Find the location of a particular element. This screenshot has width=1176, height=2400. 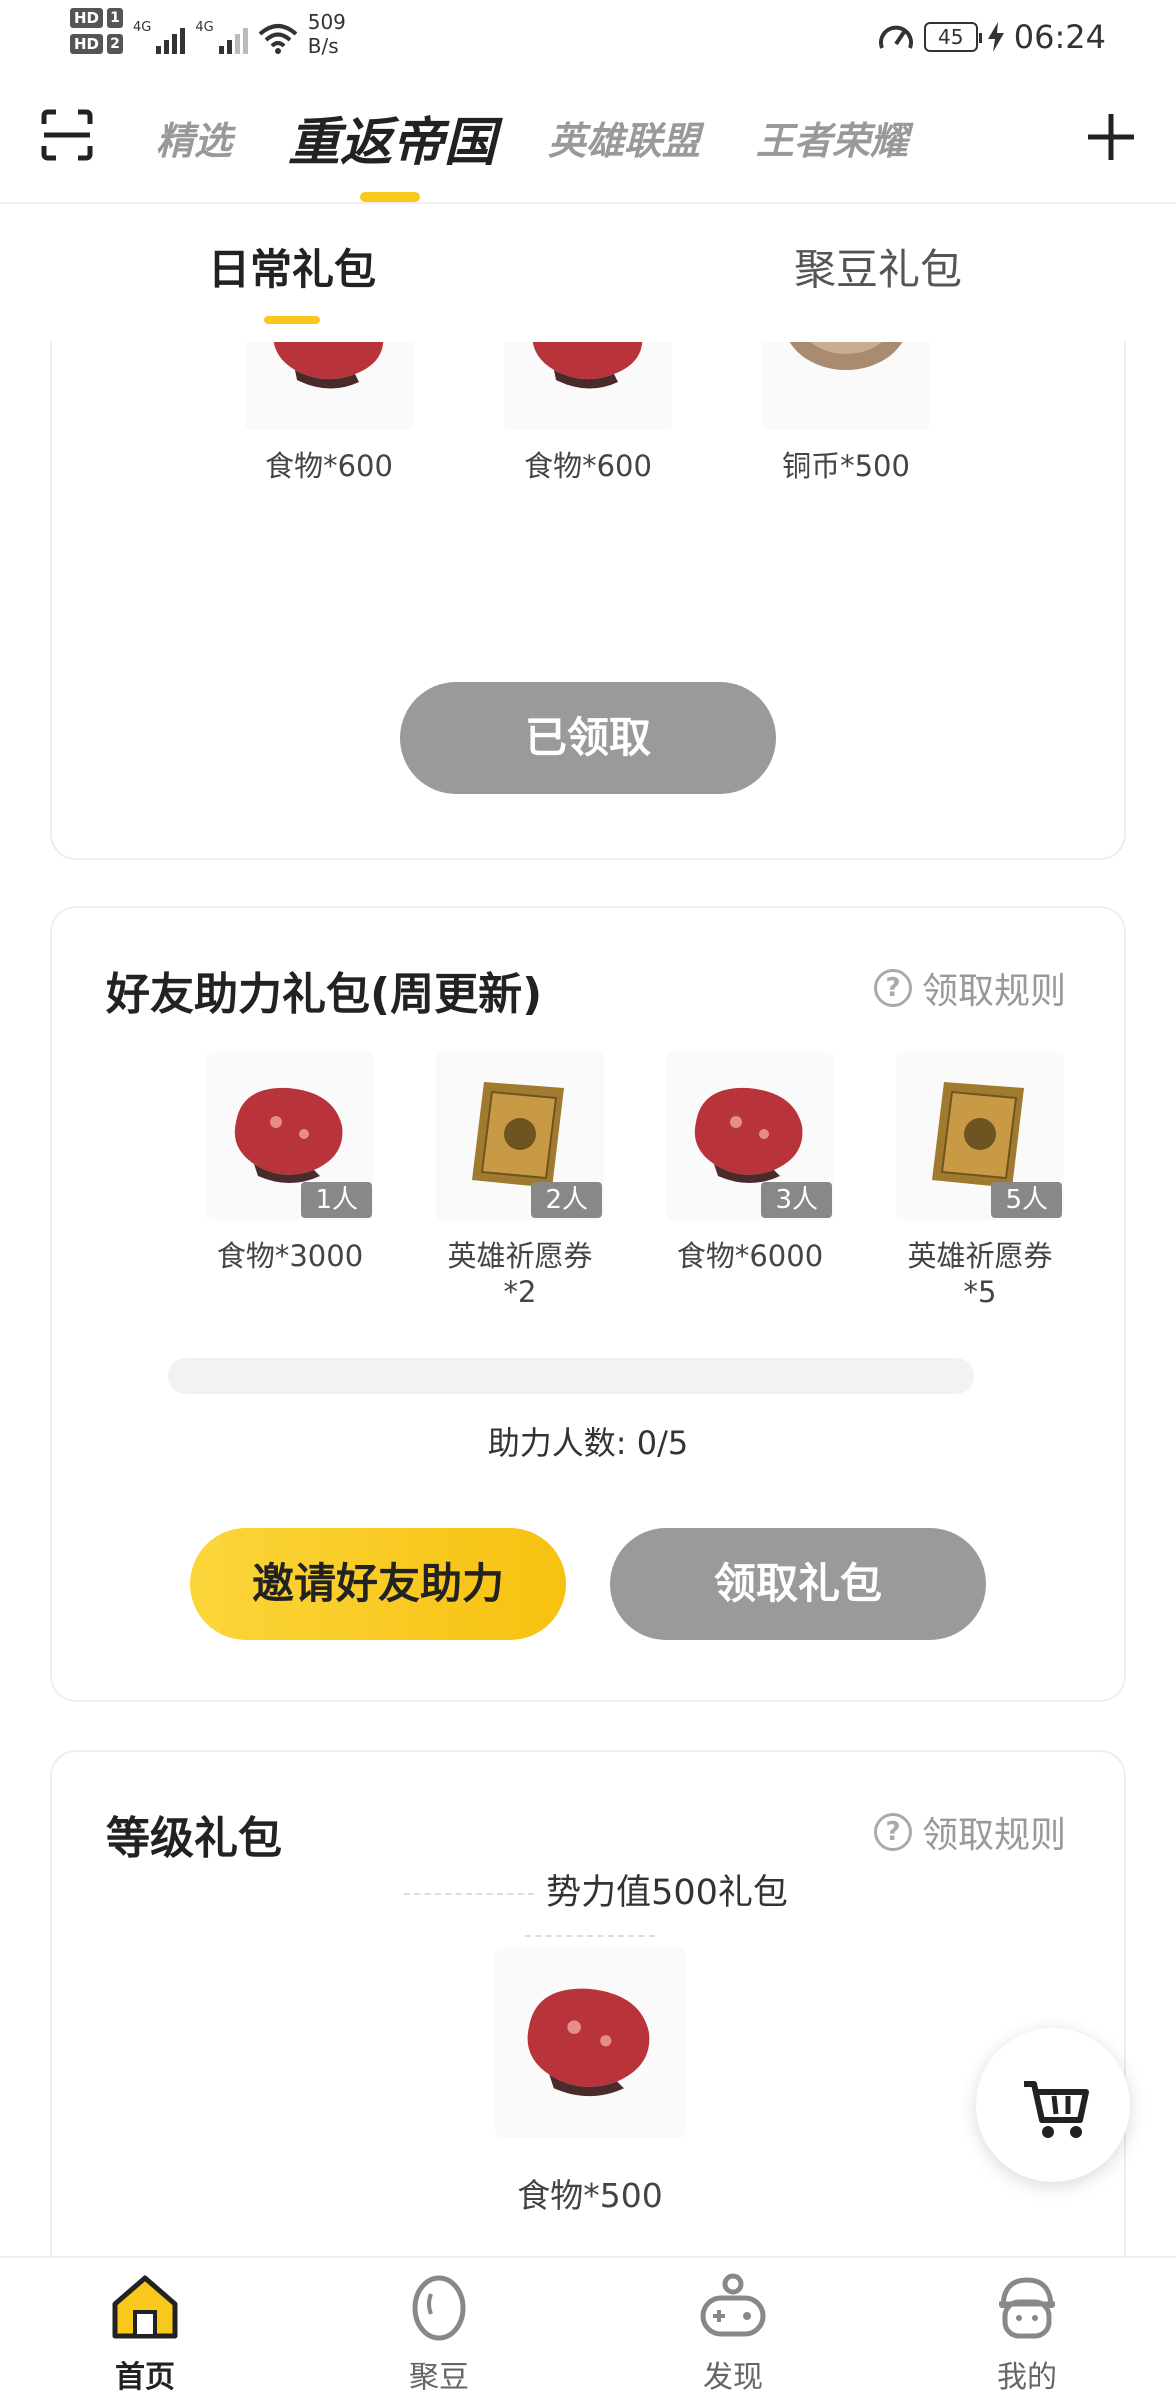

speedometer-icon is located at coordinates (895, 37).